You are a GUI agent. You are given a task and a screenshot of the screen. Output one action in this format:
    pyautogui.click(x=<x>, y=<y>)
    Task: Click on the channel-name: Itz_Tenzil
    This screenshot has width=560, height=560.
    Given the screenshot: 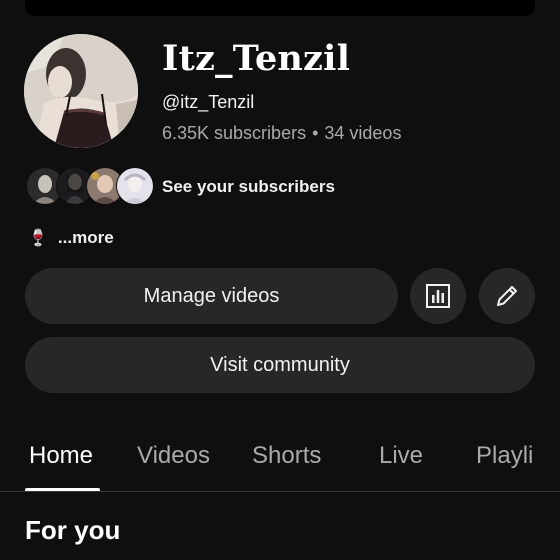 What is the action you would take?
    pyautogui.click(x=256, y=58)
    